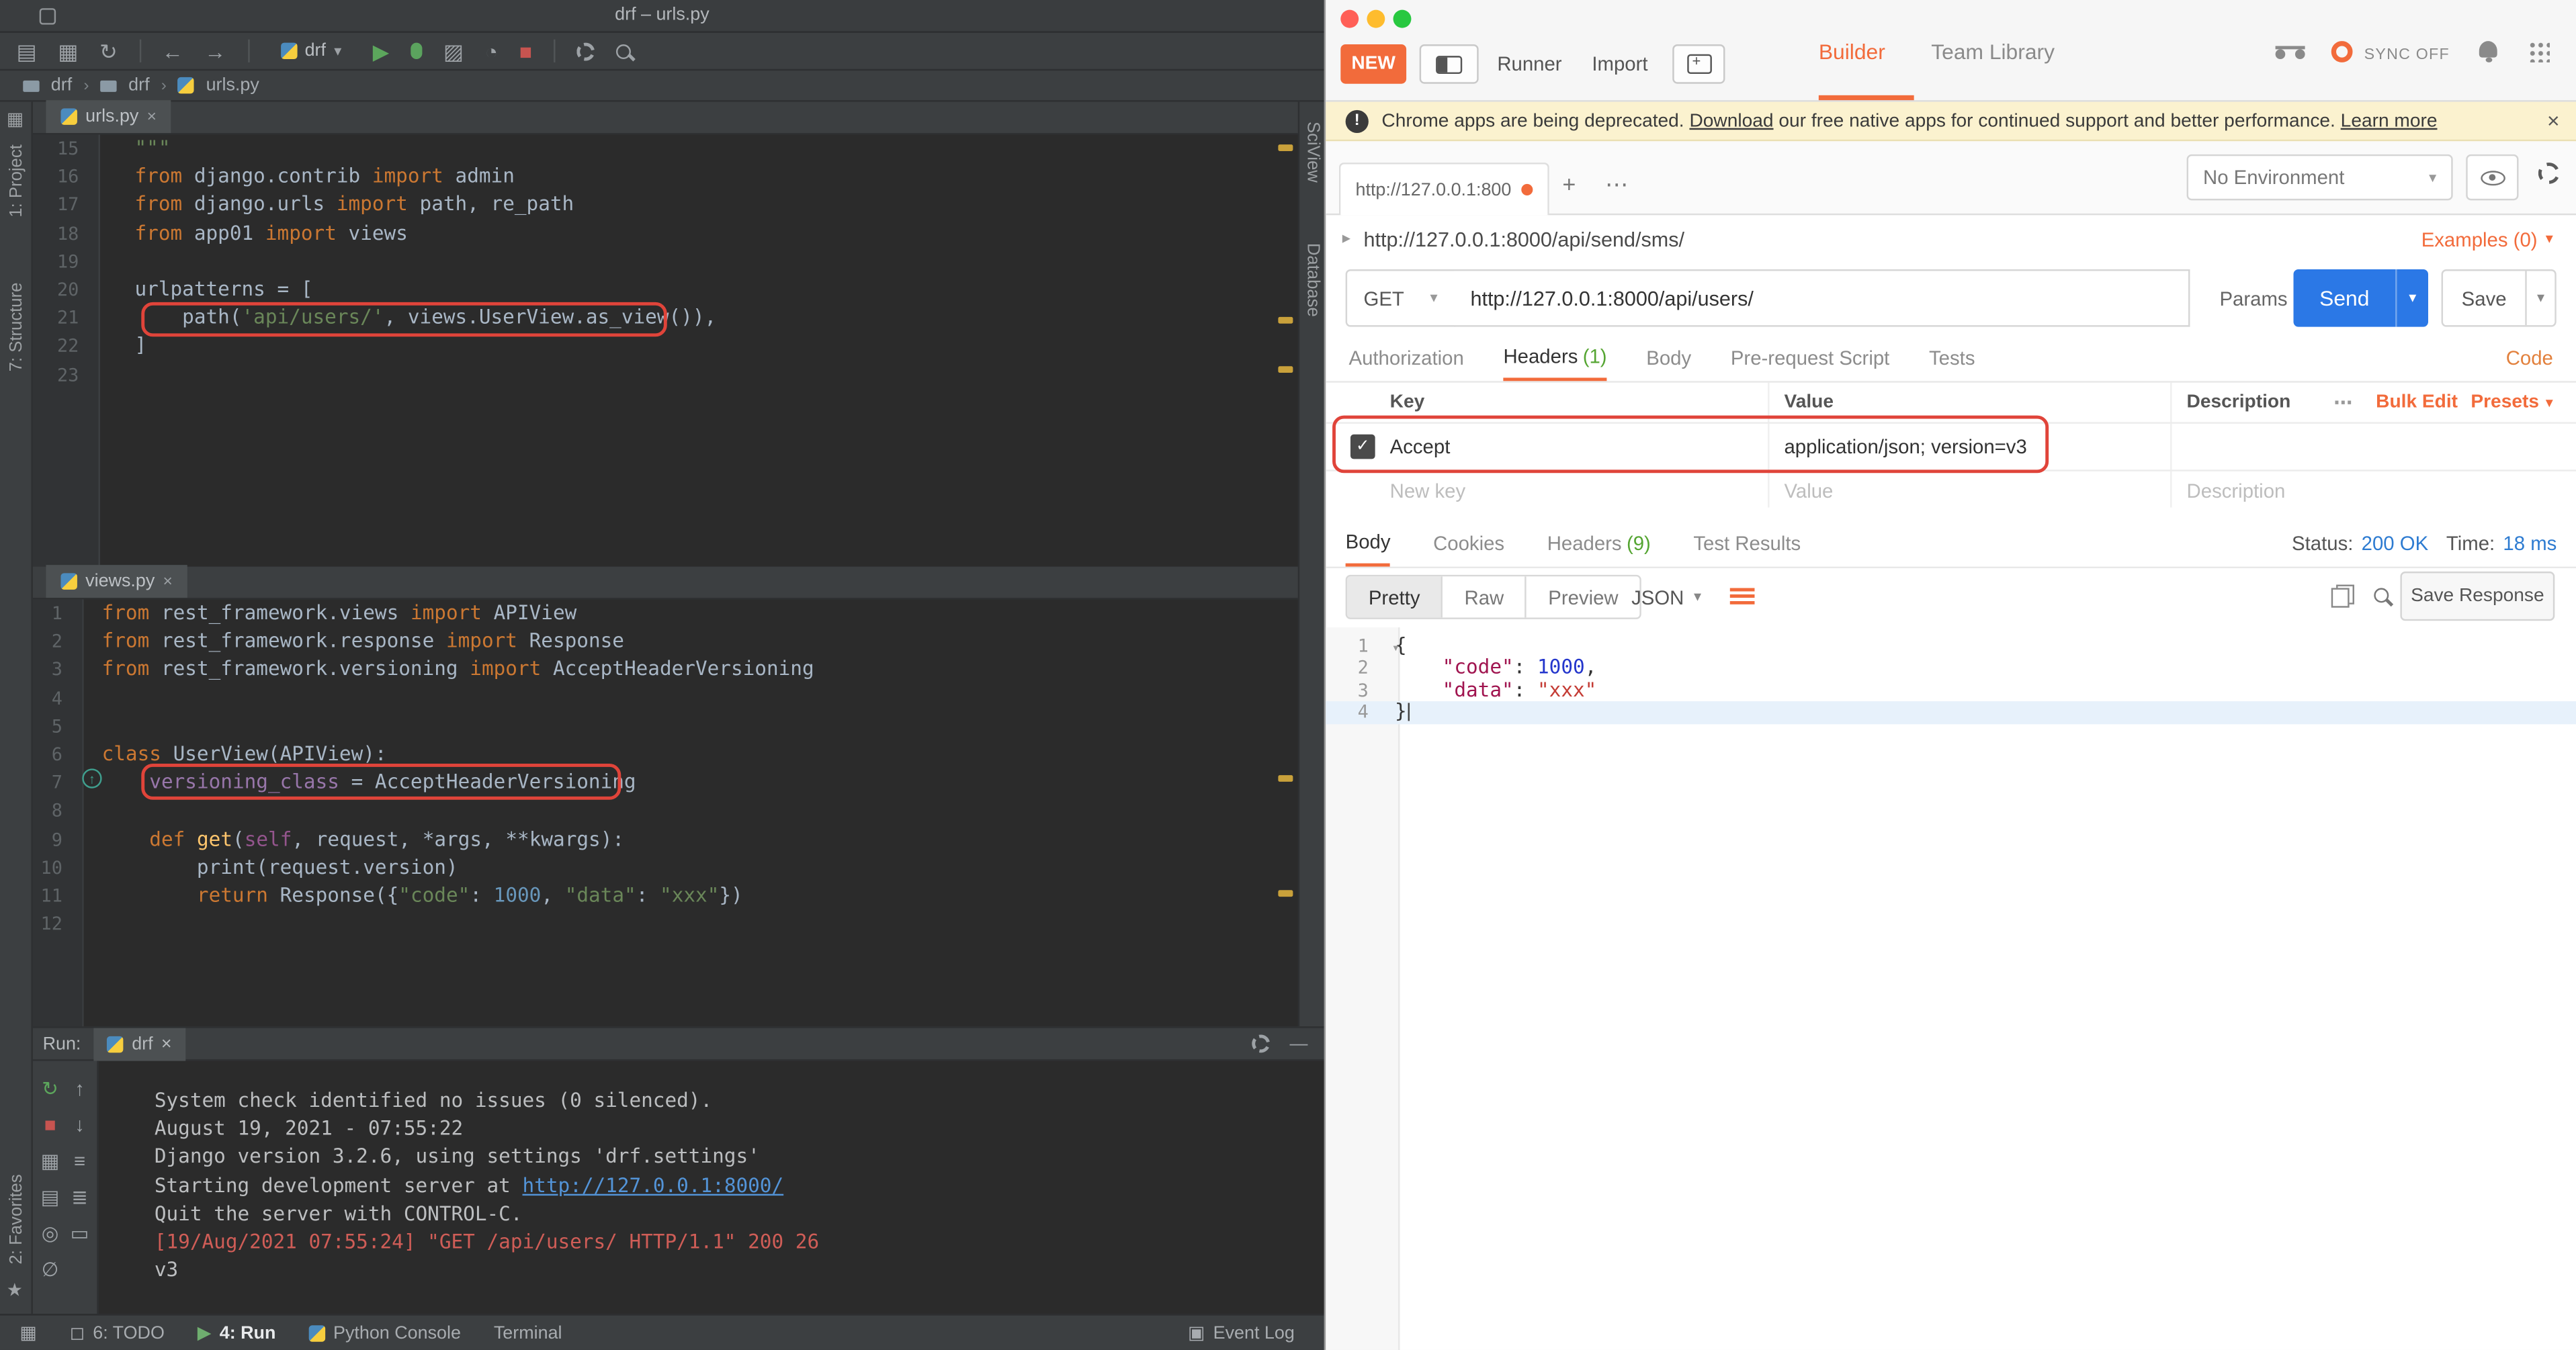  Describe the element at coordinates (1261, 1043) in the screenshot. I see `run-settings-icon` at that location.